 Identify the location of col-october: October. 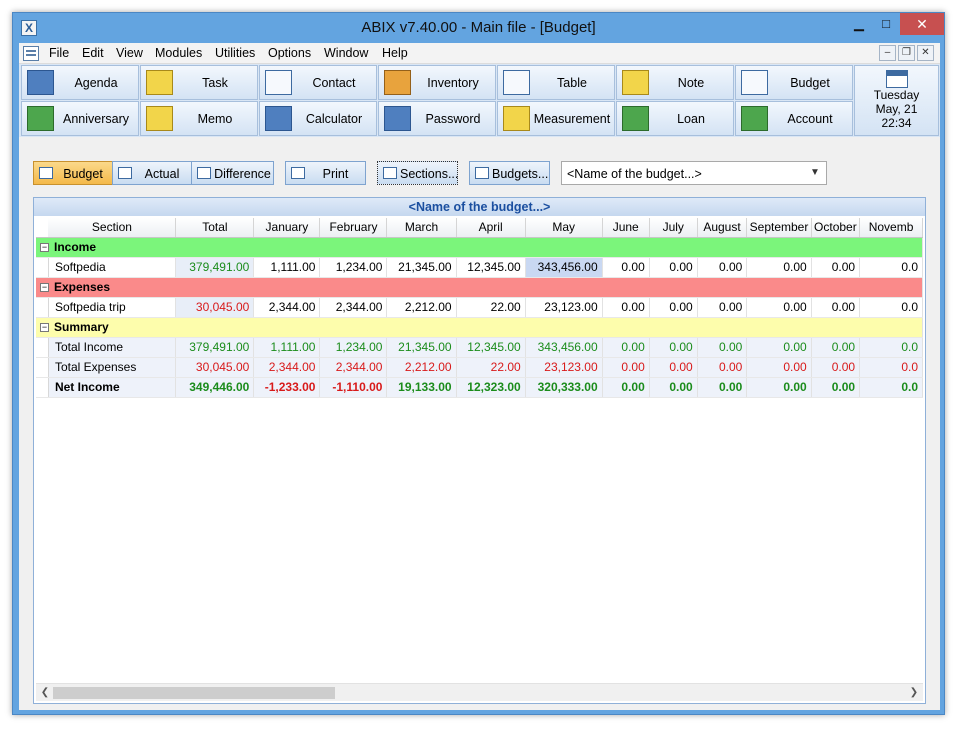
(836, 228).